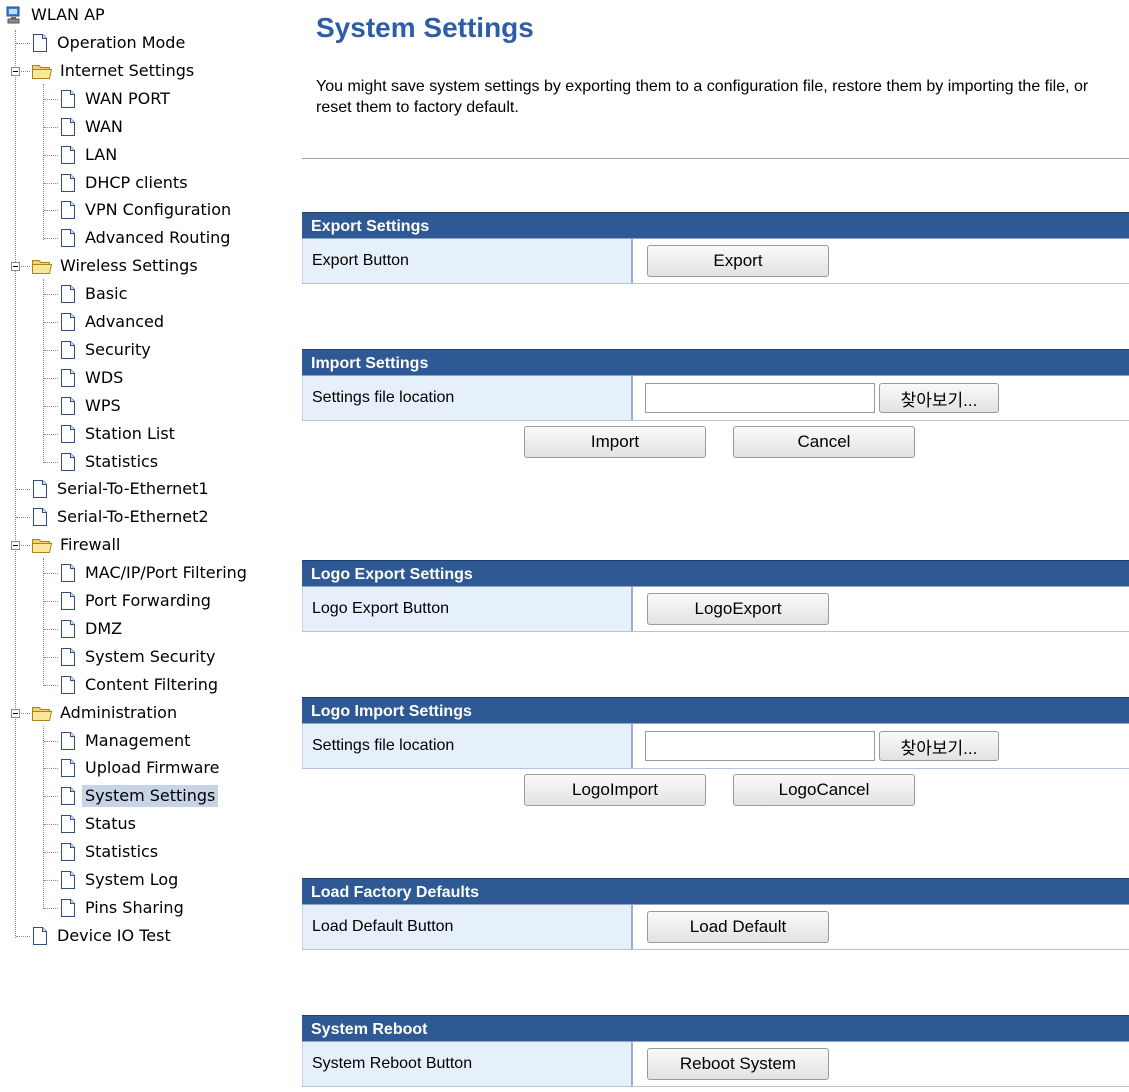 The image size is (1129, 1092). I want to click on system-reboot-row: System Reboot Button Reboot System, so click(715, 1064).